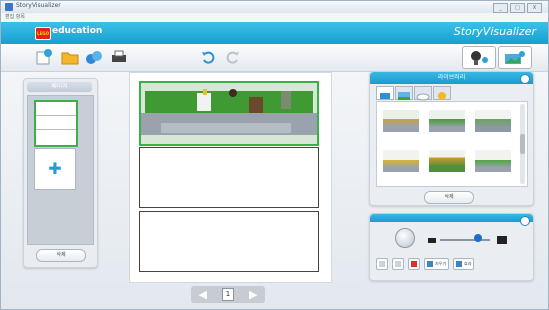  I want to click on open-folder-button, so click(70, 57).